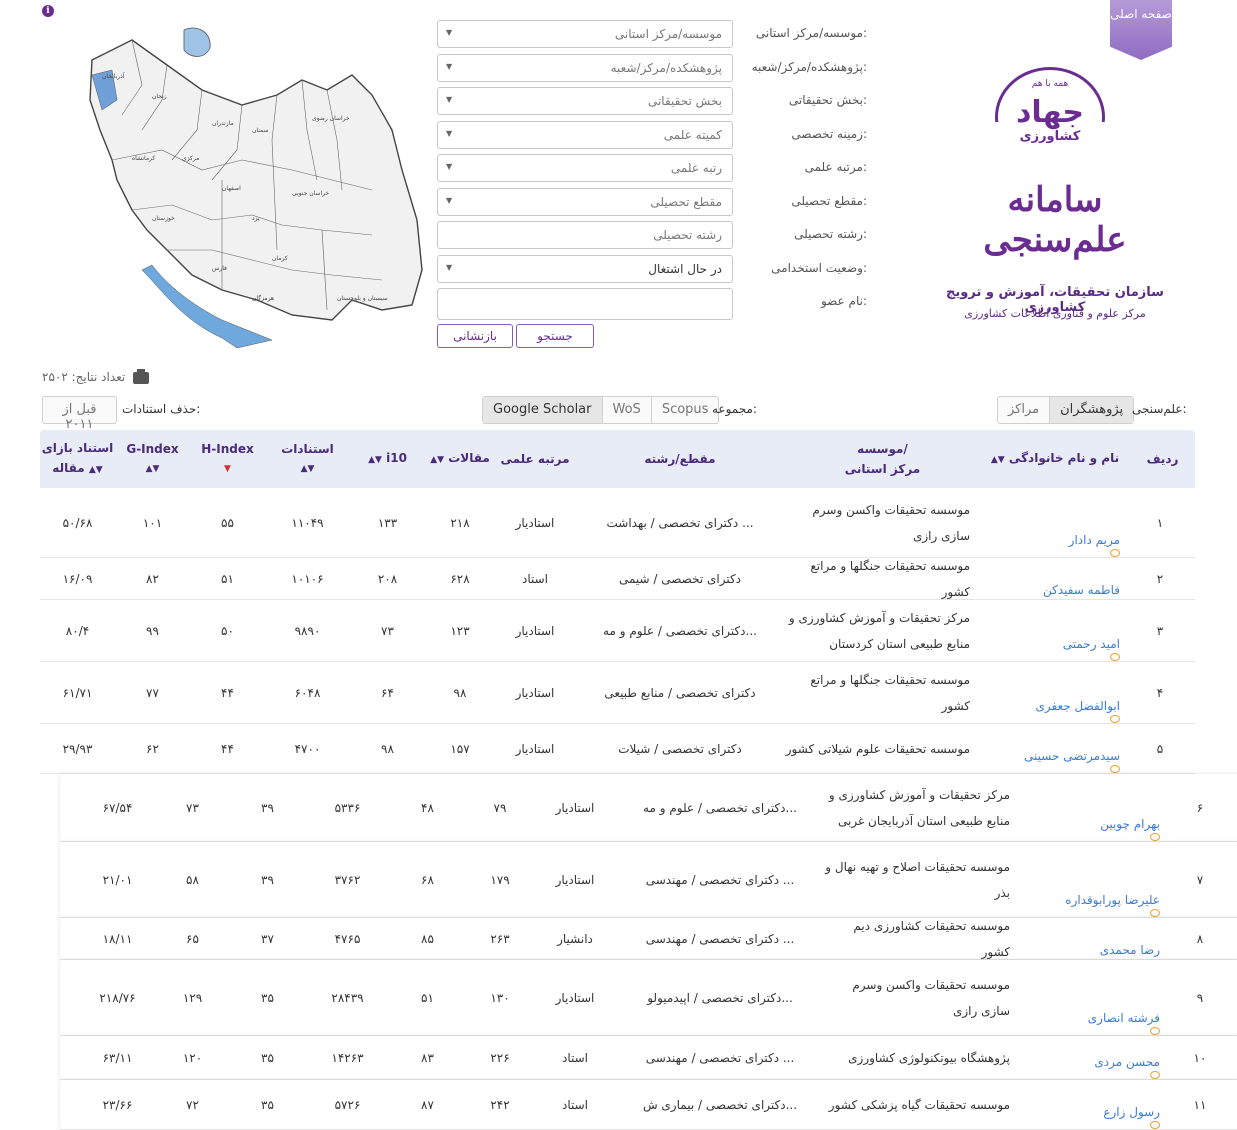 This screenshot has height=1130, width=1237. What do you see at coordinates (575, 807) in the screenshot?
I see `rank-cell: استادیار` at bounding box center [575, 807].